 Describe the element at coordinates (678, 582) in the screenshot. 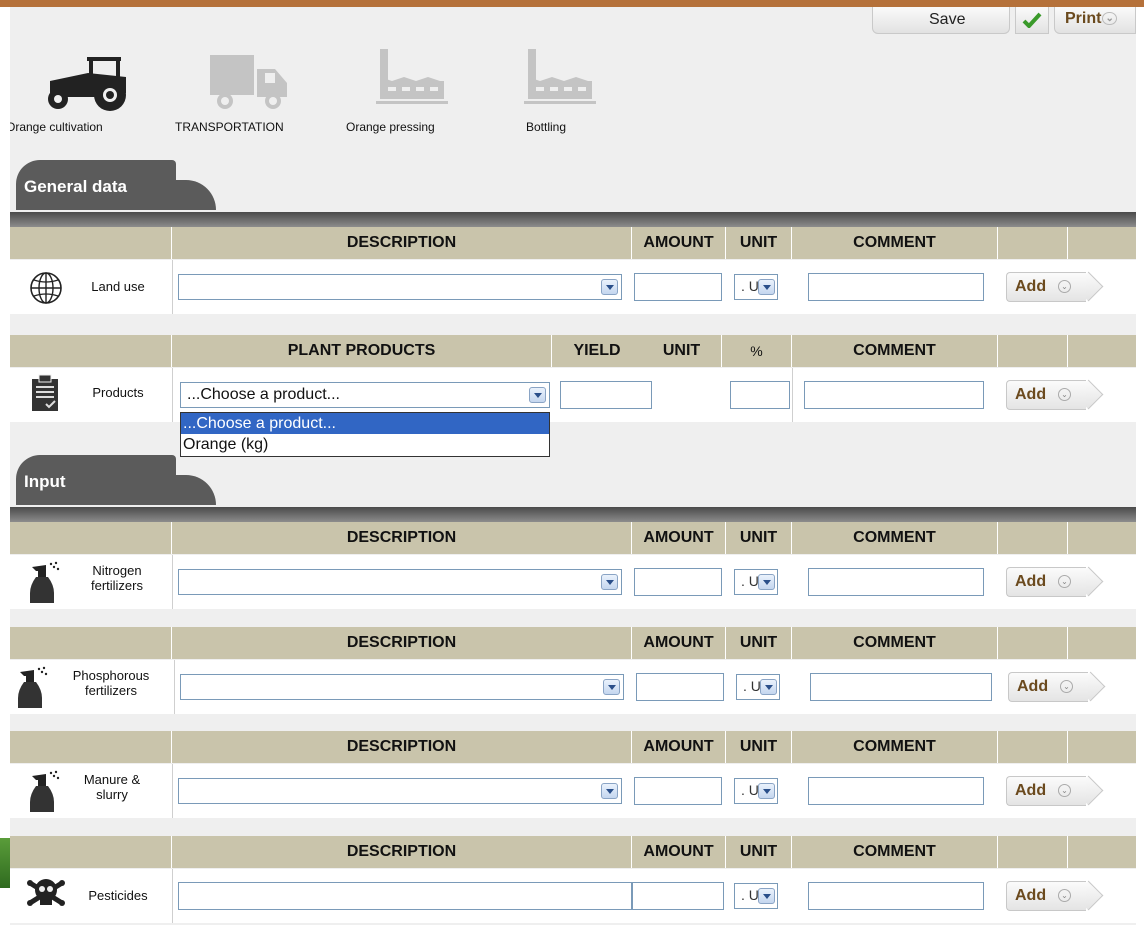

I see `nitrogen-amount-input` at that location.